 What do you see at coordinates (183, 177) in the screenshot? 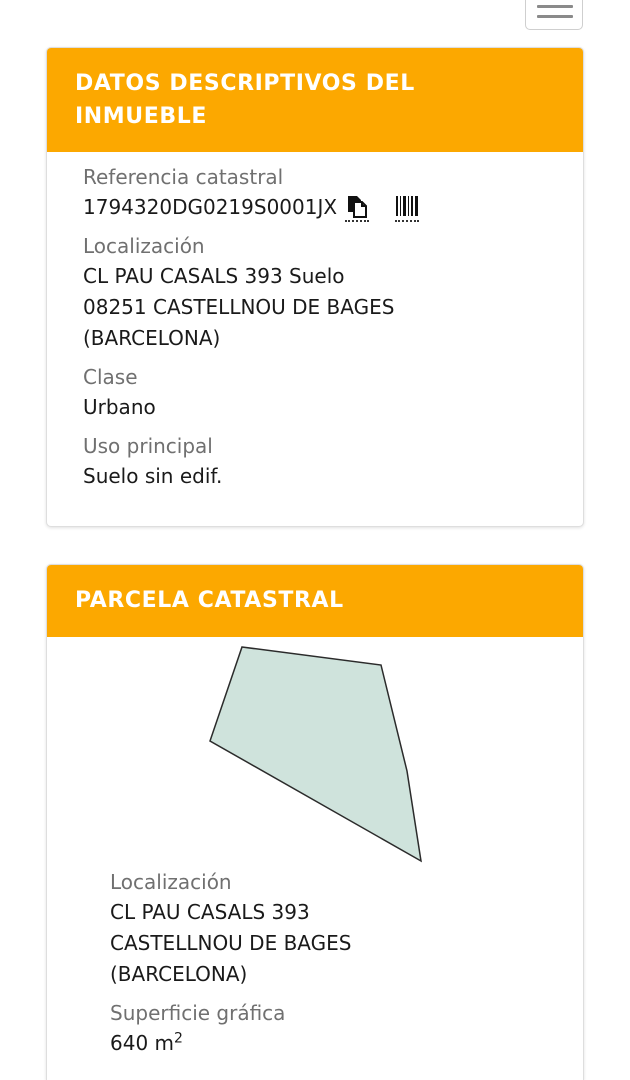
I see `referencia-label: Referencia catastral` at bounding box center [183, 177].